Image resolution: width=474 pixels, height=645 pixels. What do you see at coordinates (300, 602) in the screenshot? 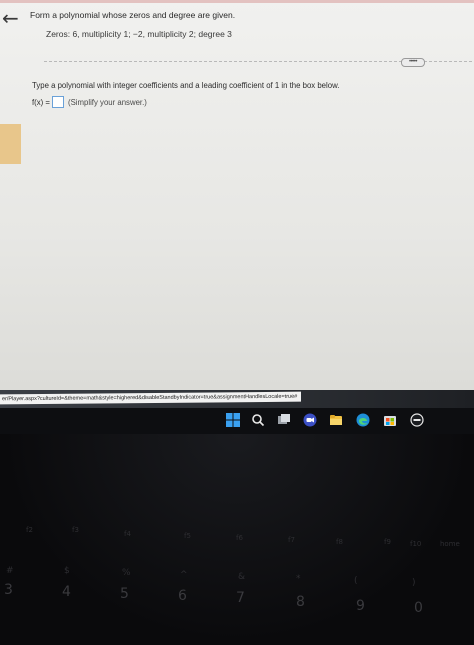
I see `key-8: 8` at bounding box center [300, 602].